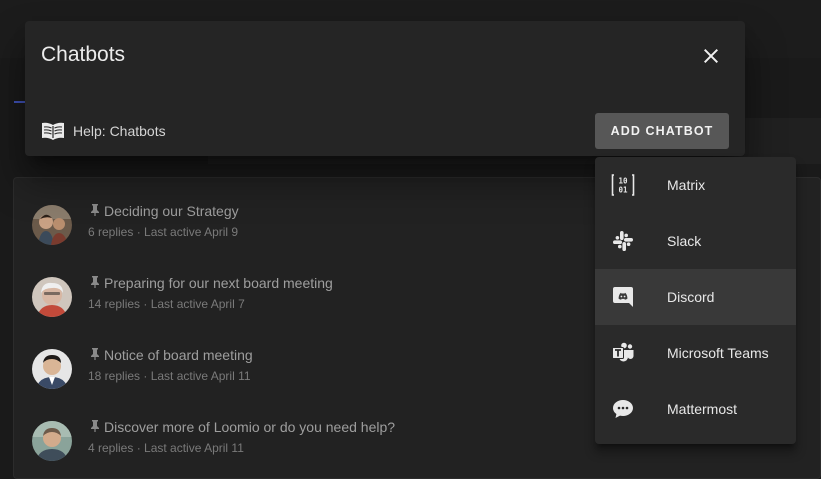 The image size is (821, 479). I want to click on menu-item-microsoft-teams: Microsoft Teams, so click(695, 353).